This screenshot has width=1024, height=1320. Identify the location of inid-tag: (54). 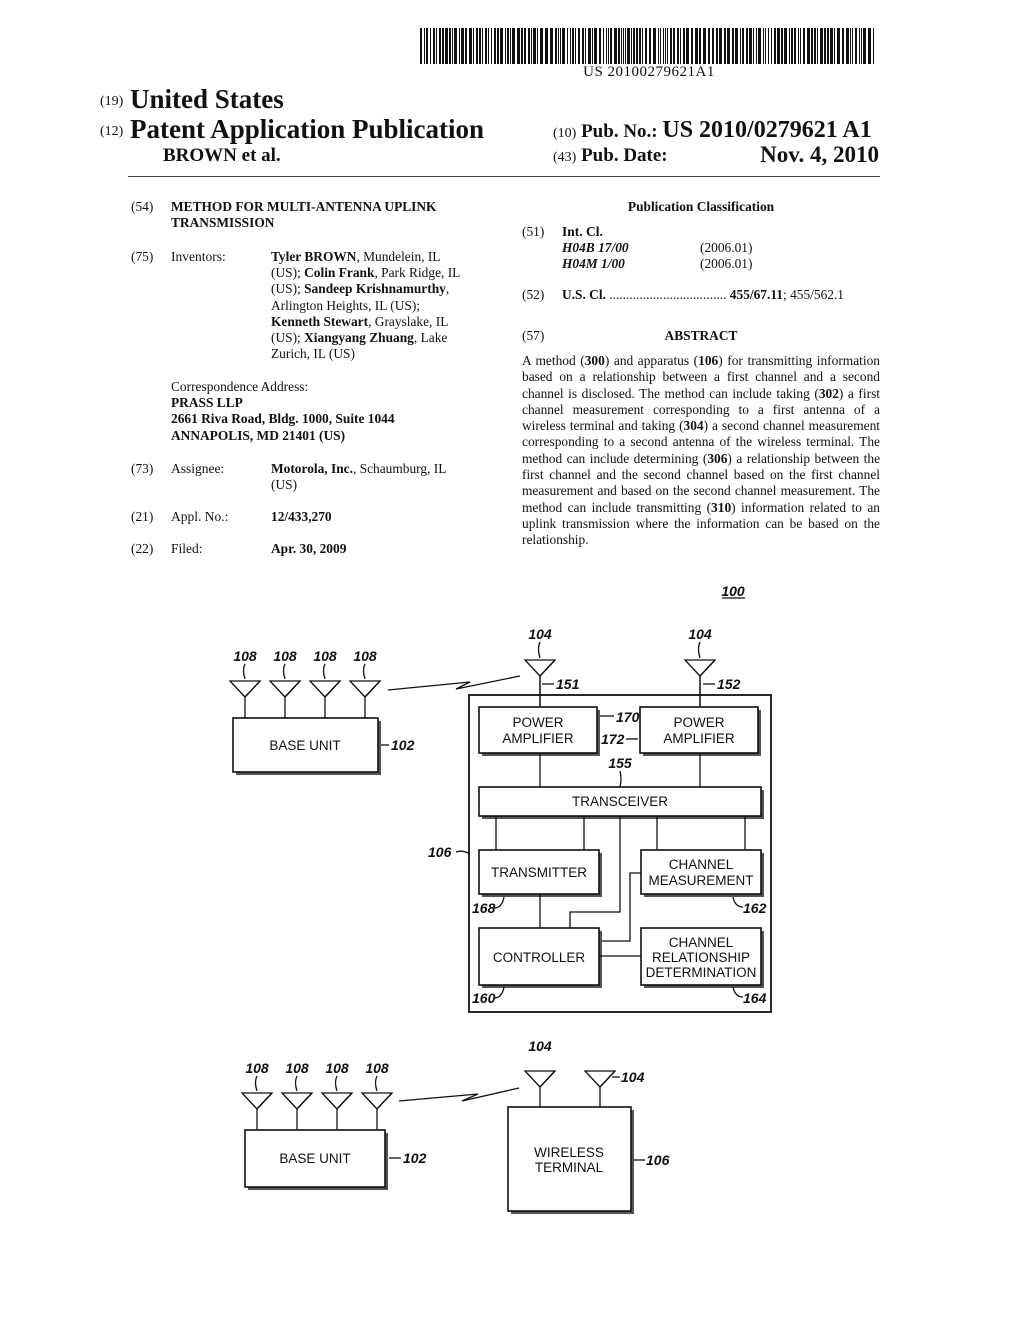
(142, 206).